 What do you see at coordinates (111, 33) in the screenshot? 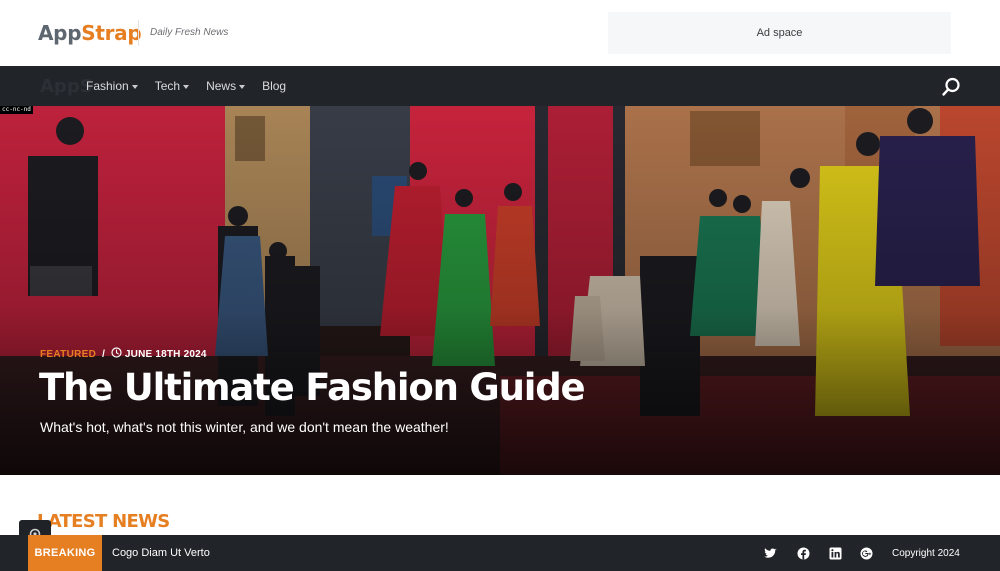
I see `logo-strap-text: Strap` at bounding box center [111, 33].